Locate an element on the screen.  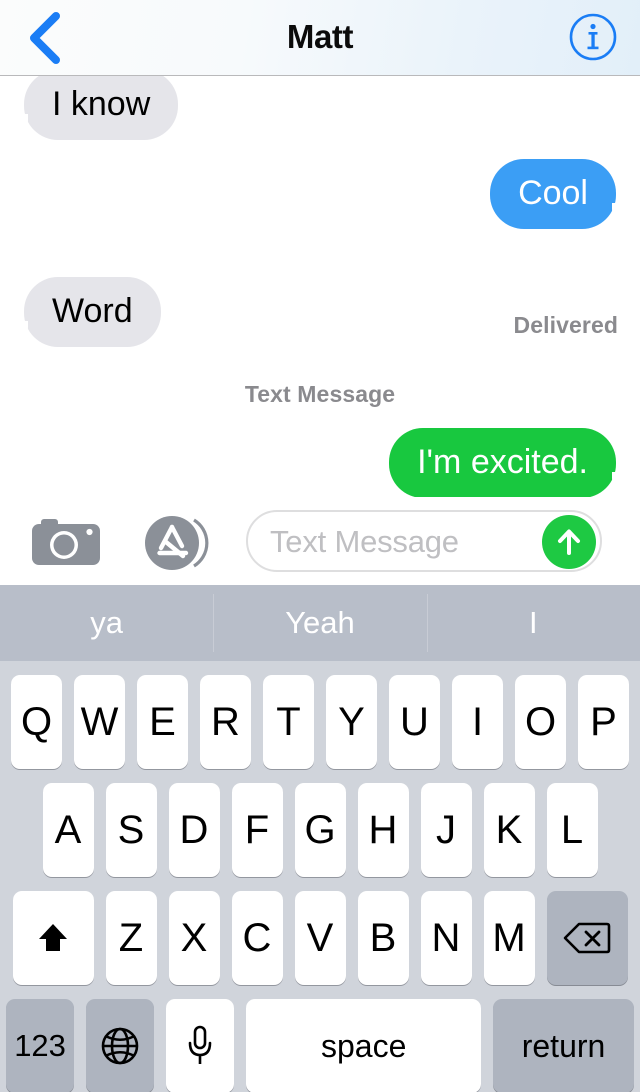
arrow-up-icon is located at coordinates (569, 542).